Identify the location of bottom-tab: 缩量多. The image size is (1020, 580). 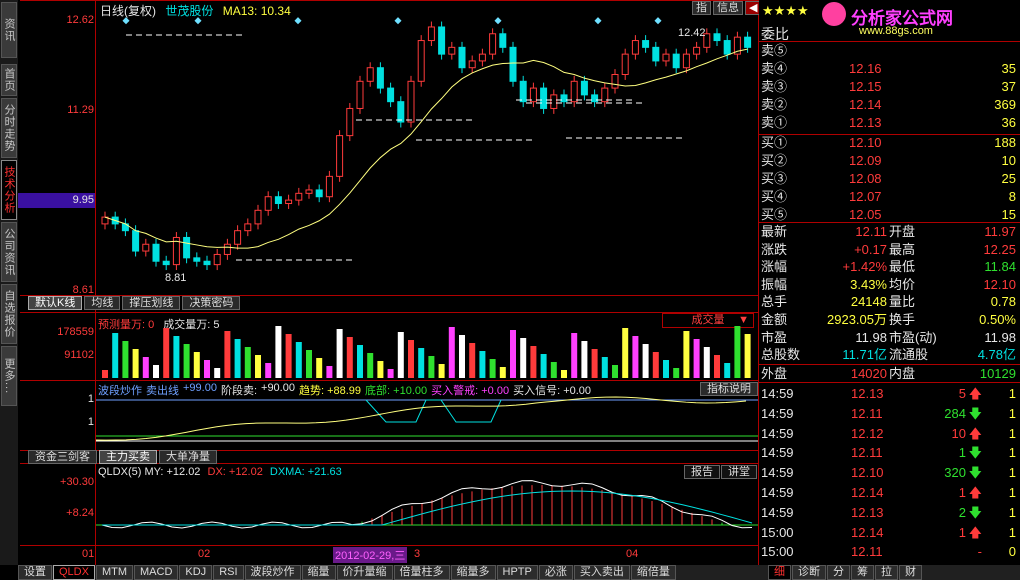
(473, 572).